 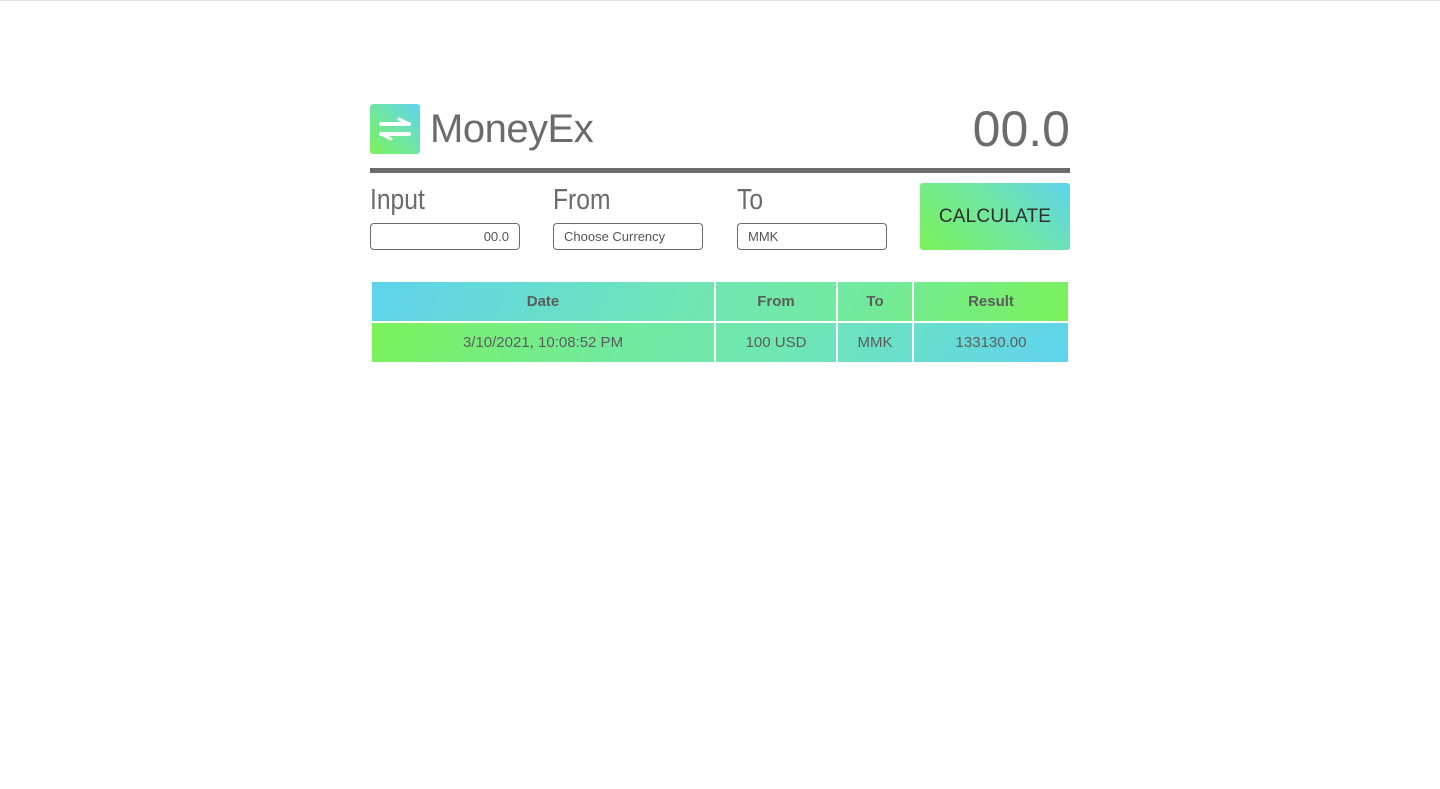 What do you see at coordinates (445, 216) in the screenshot?
I see `input-field-group: Input 00.0` at bounding box center [445, 216].